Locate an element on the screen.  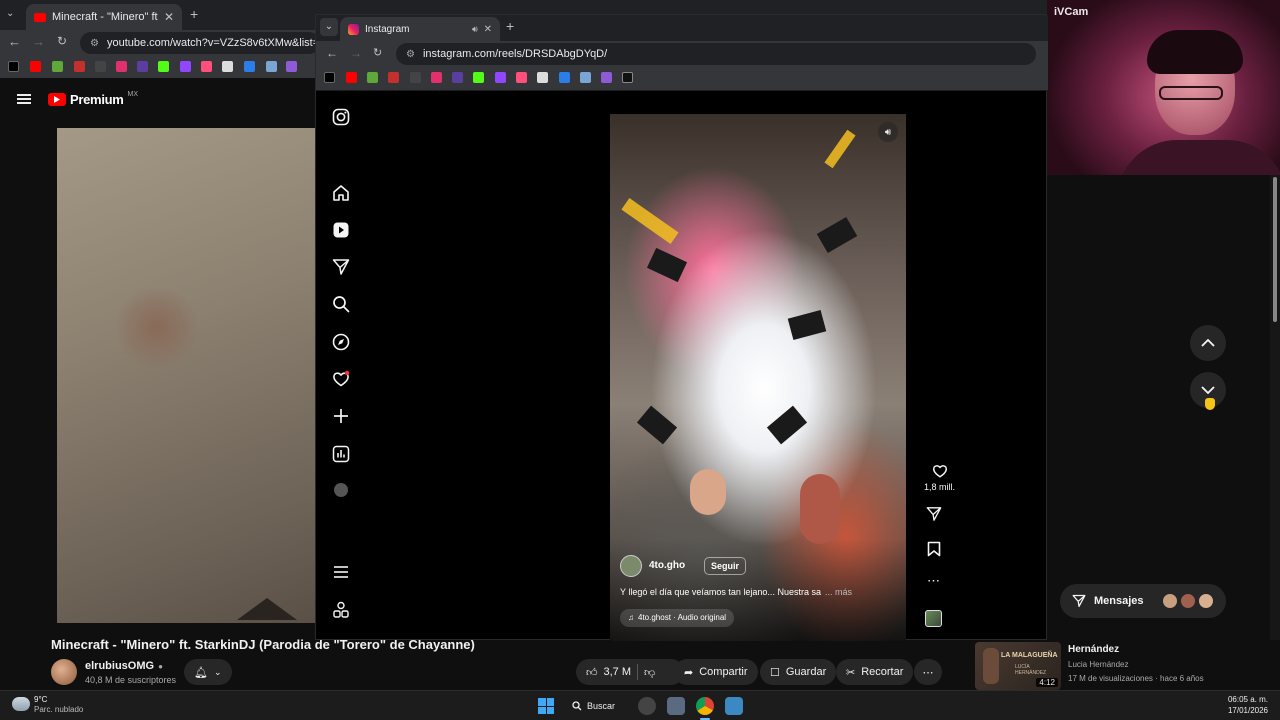
follow-button: Seguir is located at coordinates (725, 566).